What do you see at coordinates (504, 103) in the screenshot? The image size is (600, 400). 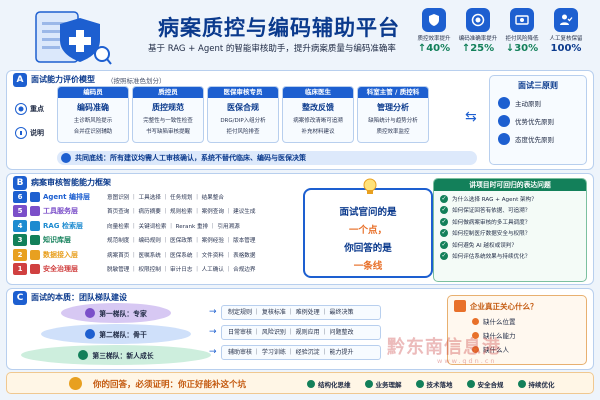 I see `person-icon` at bounding box center [504, 103].